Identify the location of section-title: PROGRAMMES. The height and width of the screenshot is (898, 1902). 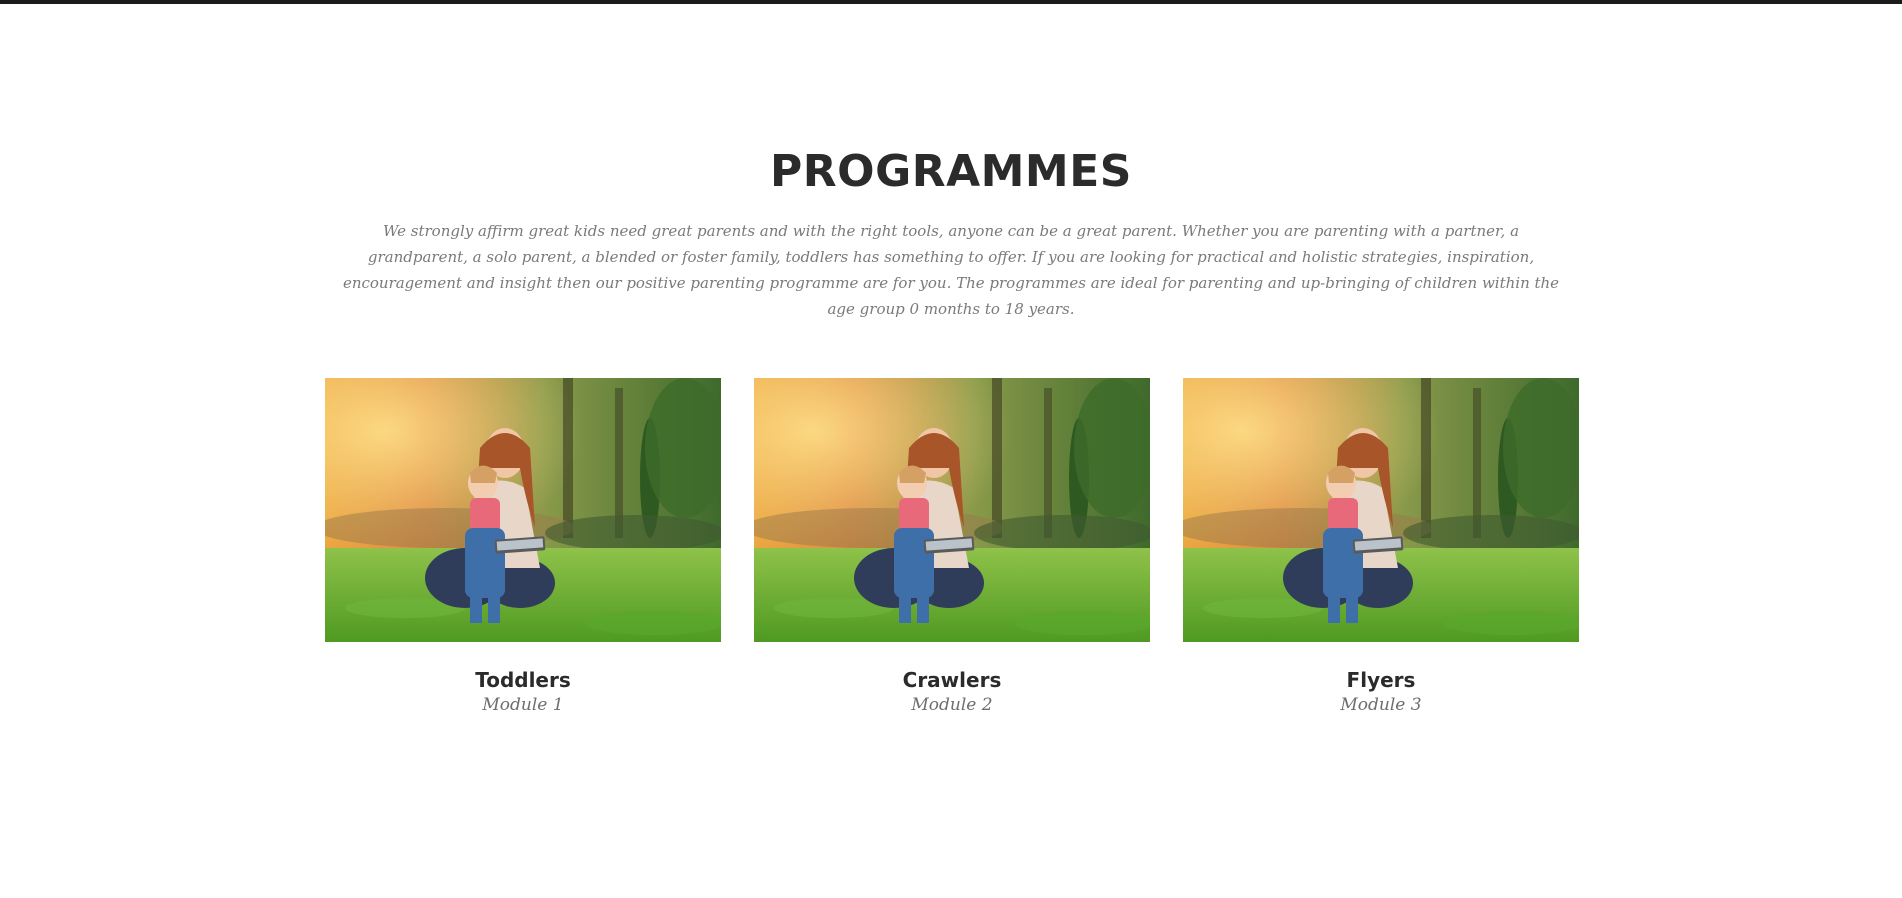
(951, 171).